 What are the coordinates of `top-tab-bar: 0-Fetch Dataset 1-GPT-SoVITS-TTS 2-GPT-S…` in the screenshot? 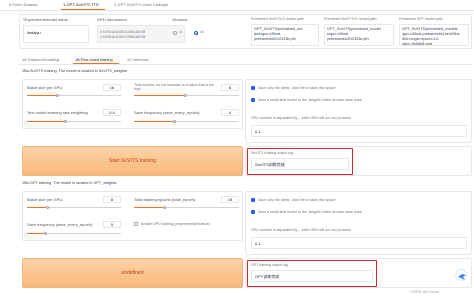 It's located at (237, 5).